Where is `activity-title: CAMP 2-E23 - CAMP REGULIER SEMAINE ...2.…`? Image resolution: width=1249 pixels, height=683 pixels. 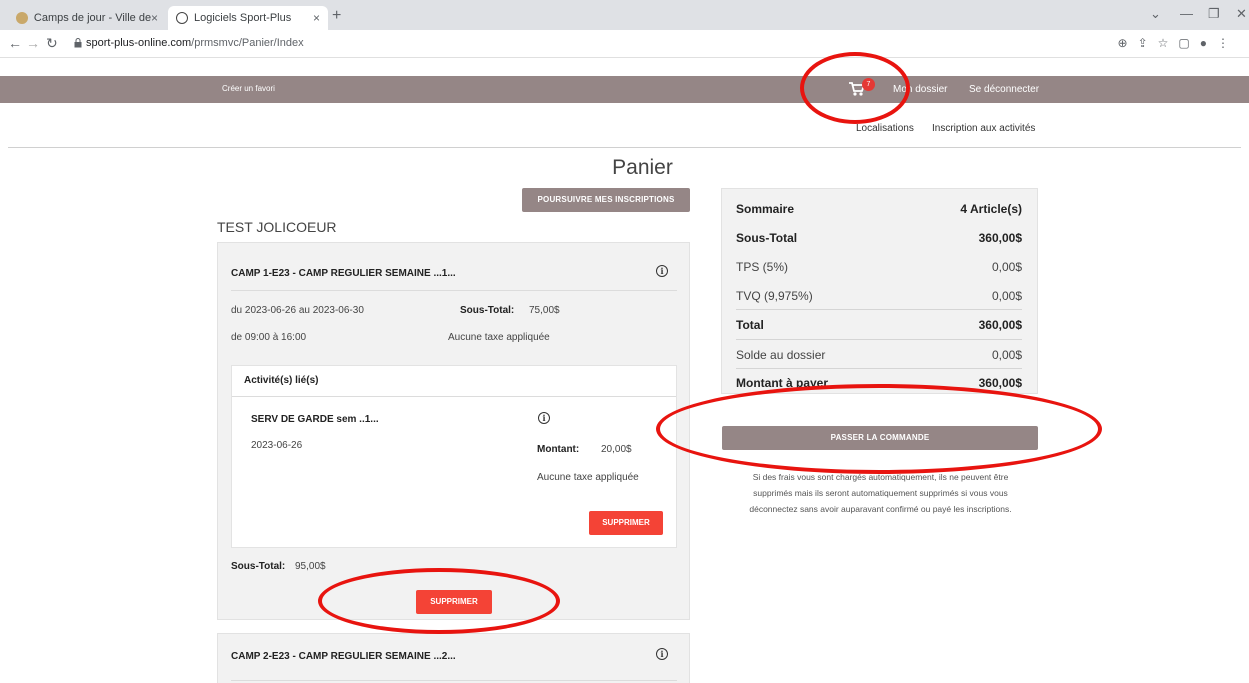 activity-title: CAMP 2-E23 - CAMP REGULIER SEMAINE ...2.… is located at coordinates (343, 656).